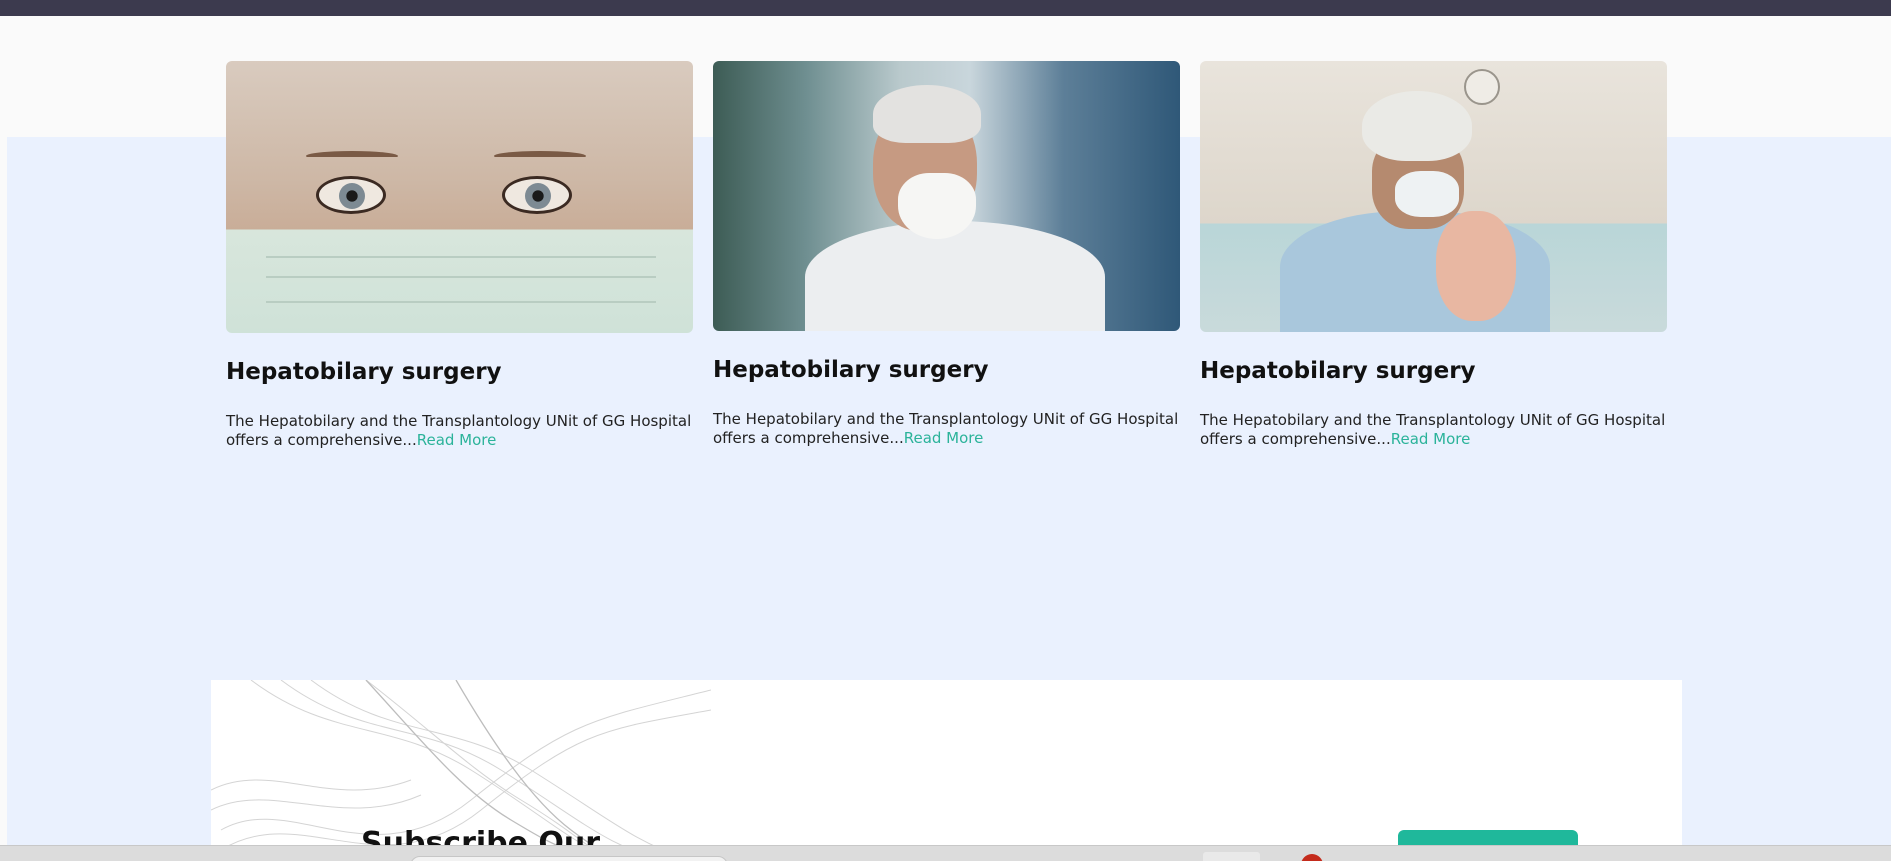  I want to click on top-header-bar, so click(945, 8).